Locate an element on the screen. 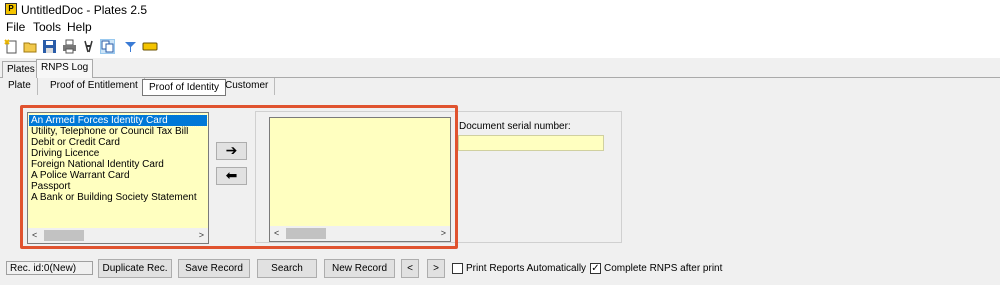 This screenshot has width=1000, height=285. print-auto-label: Print Reports Automatically is located at coordinates (526, 268).